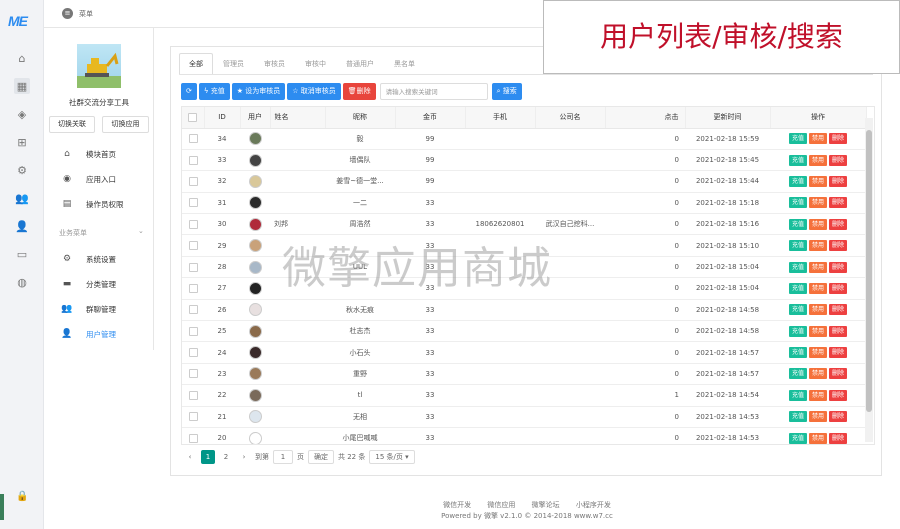 This screenshot has width=900, height=529. Describe the element at coordinates (86, 14) in the screenshot. I see `menu-label: 菜单` at that location.